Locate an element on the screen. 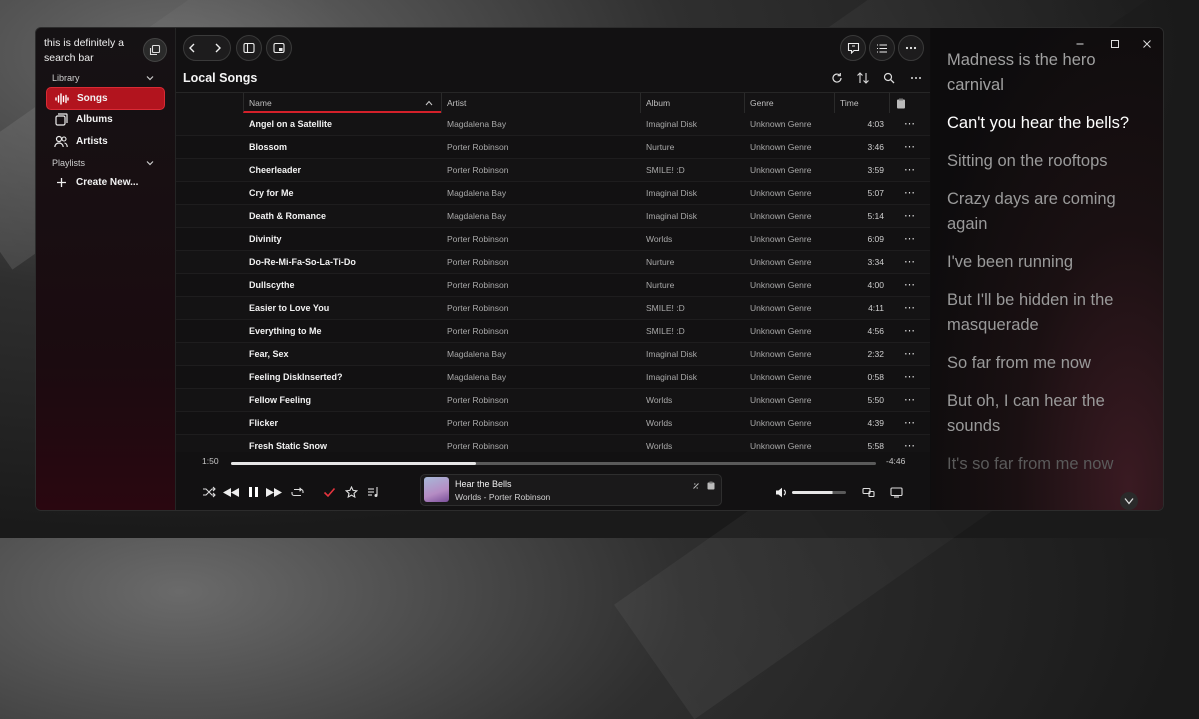 This screenshot has height=719, width=1199. lyric-line: Crazy days are coming again is located at coordinates (1049, 212).